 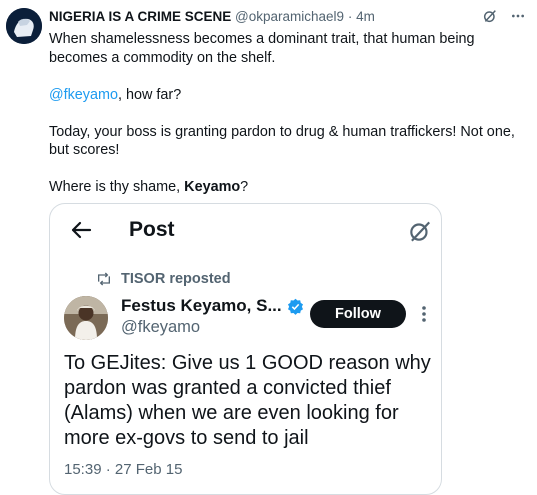 I want to click on tweet-paragraph-4: Where is thy shame, Keyamo?, so click(x=284, y=187).